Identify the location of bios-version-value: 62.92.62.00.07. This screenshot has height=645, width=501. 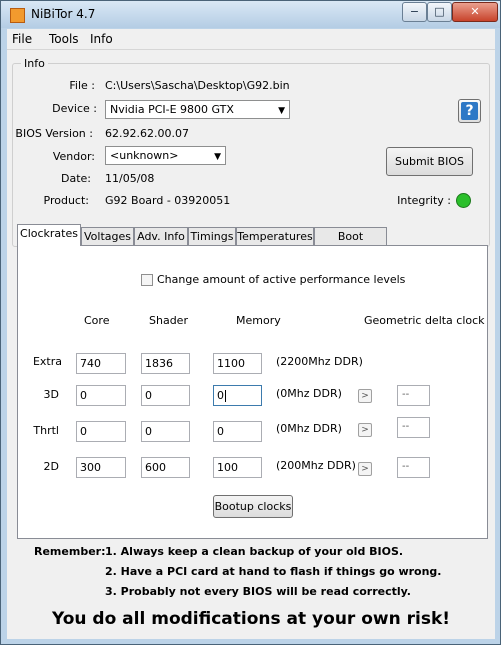
(147, 133).